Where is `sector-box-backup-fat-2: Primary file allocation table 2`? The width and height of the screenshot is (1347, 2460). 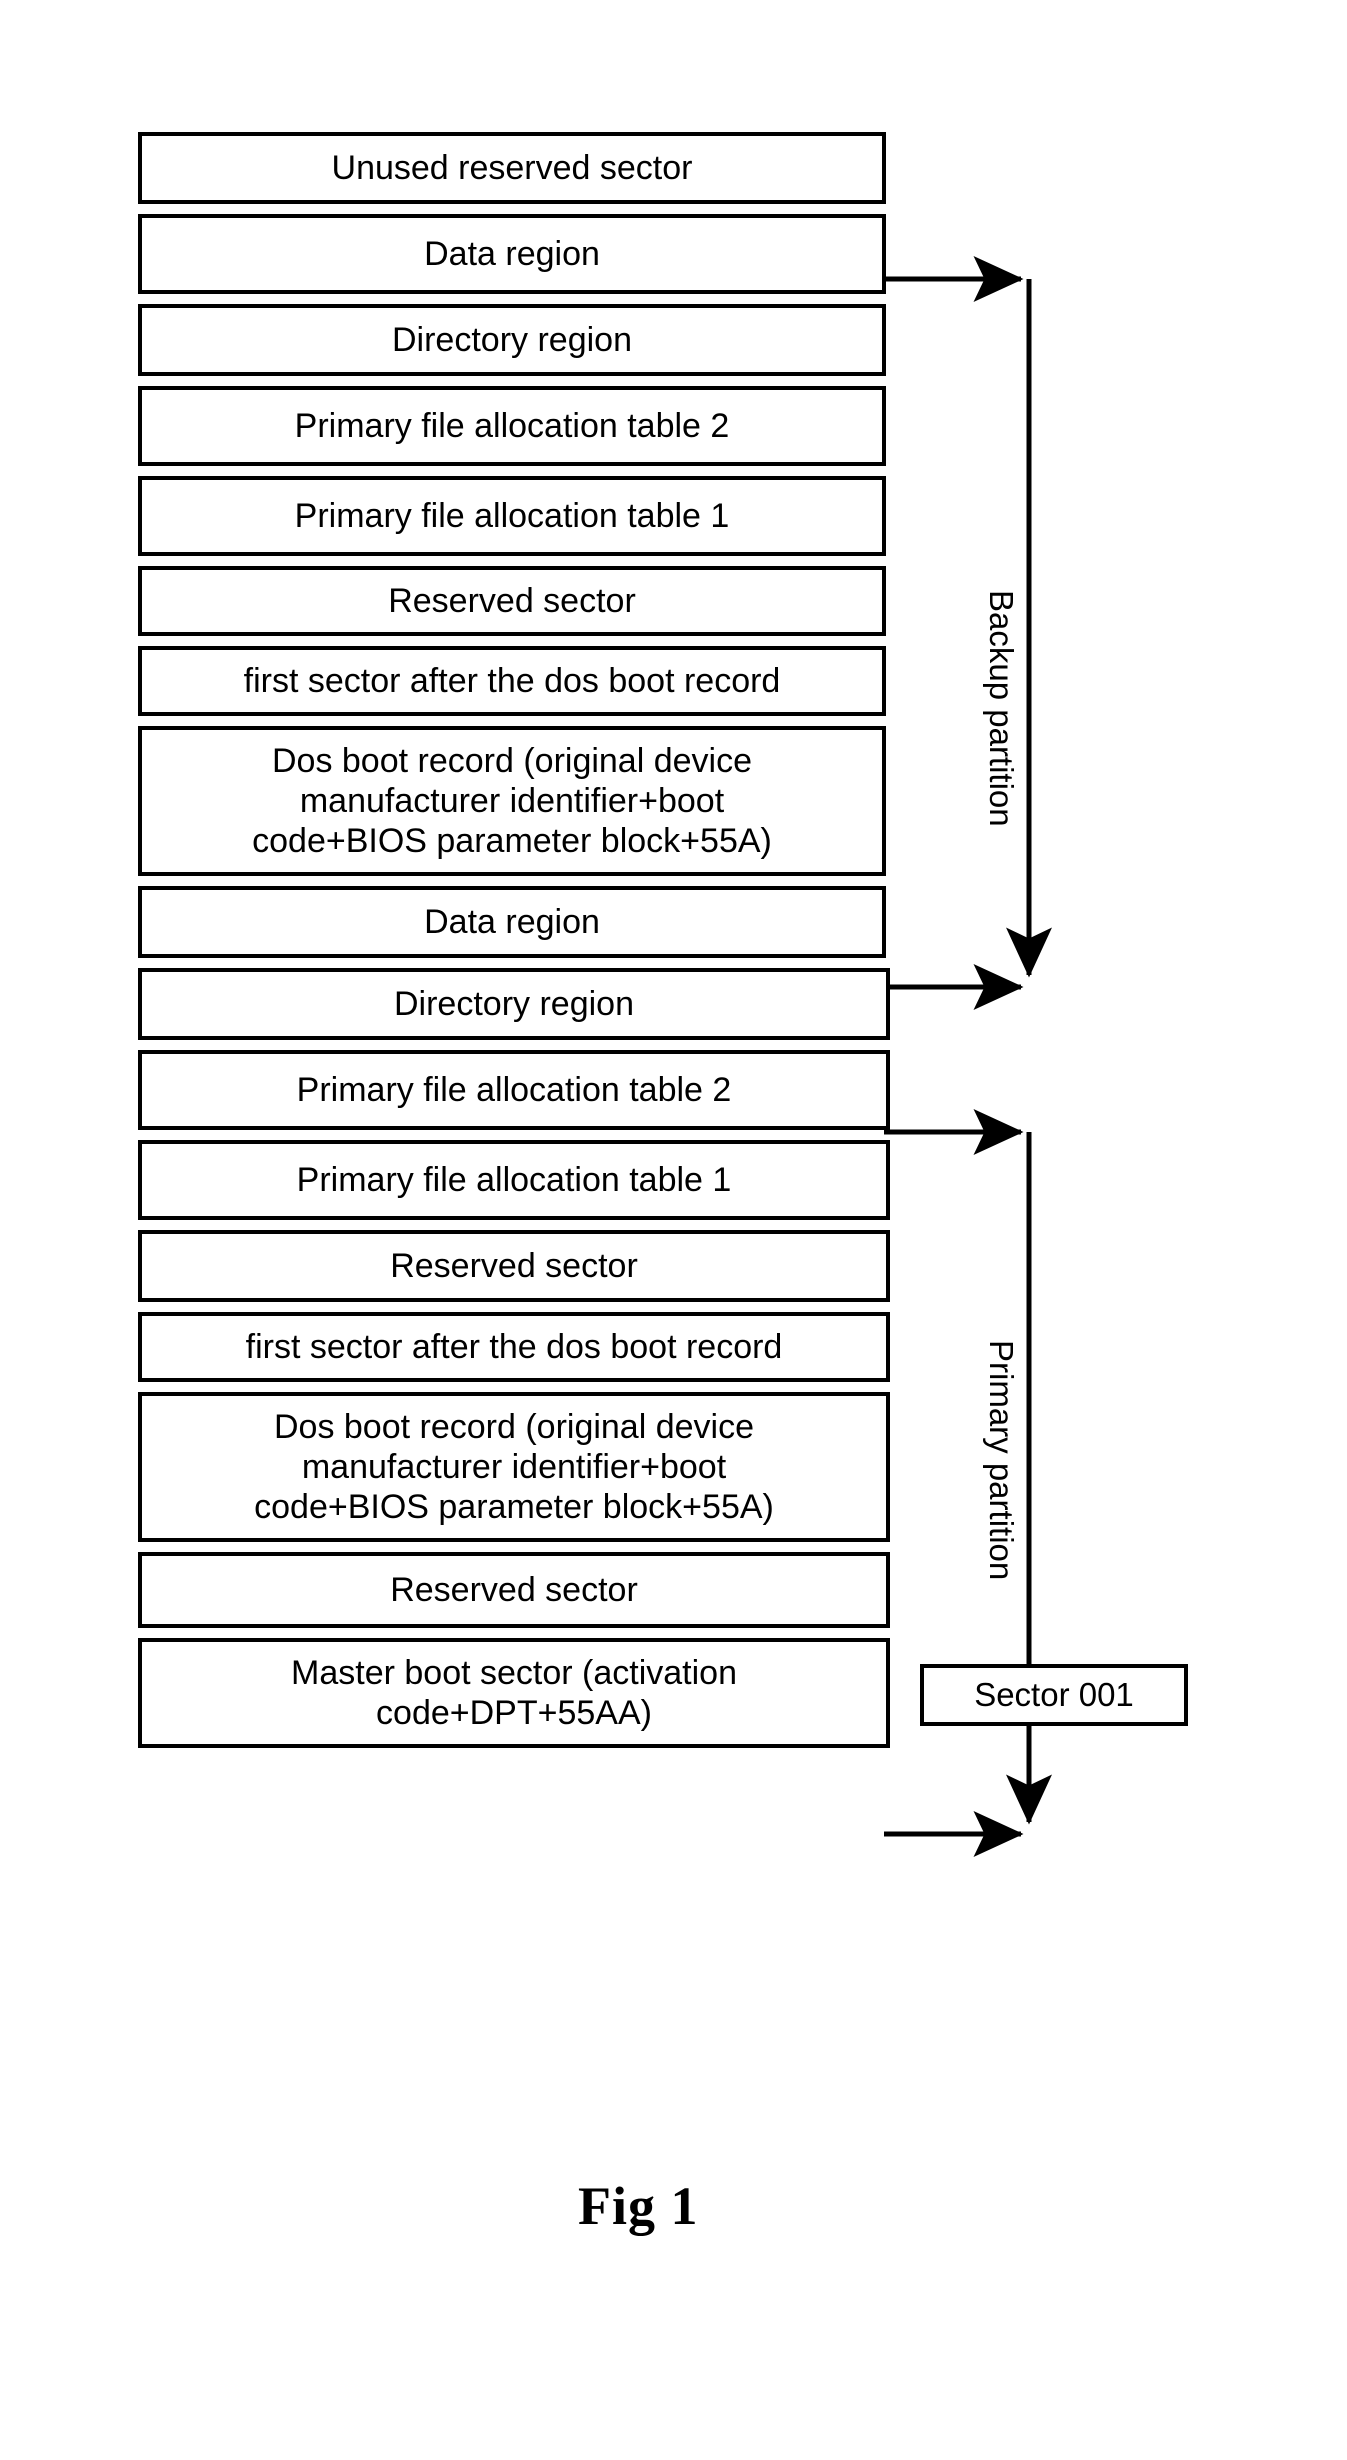
sector-box-backup-fat-2: Primary file allocation table 2 is located at coordinates (512, 426).